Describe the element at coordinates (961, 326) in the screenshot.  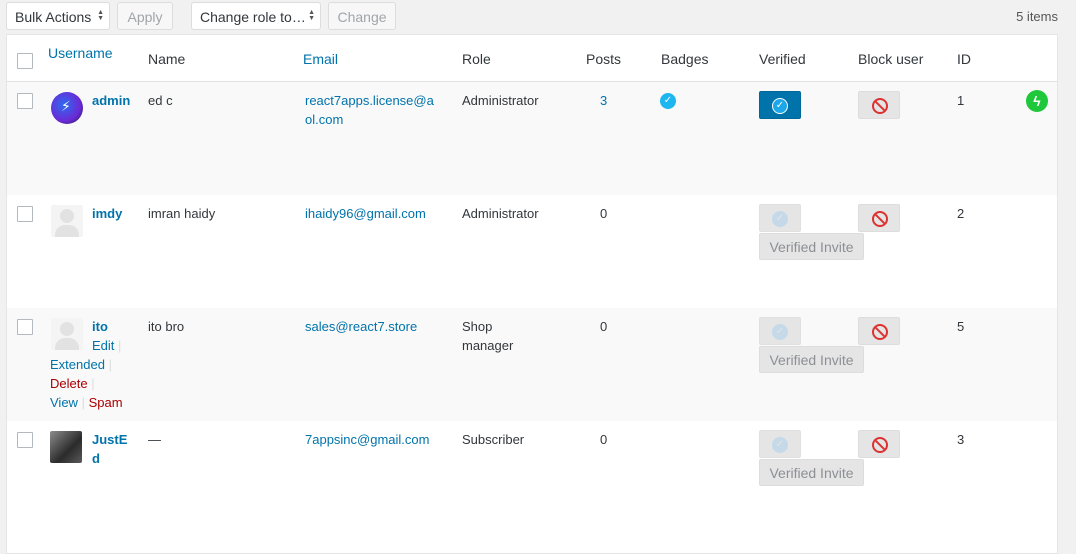
I see `user-id: 5` at that location.